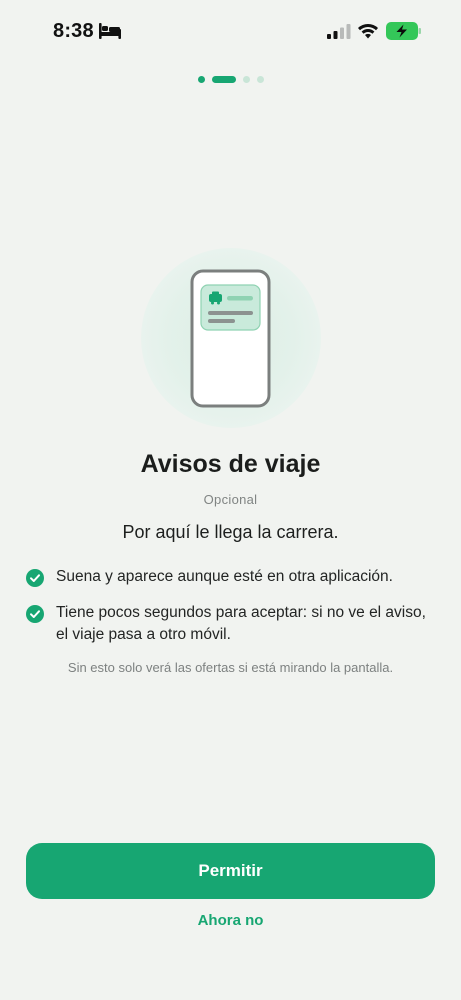 The height and width of the screenshot is (1000, 461). I want to click on status-time: 8:38, so click(73, 31).